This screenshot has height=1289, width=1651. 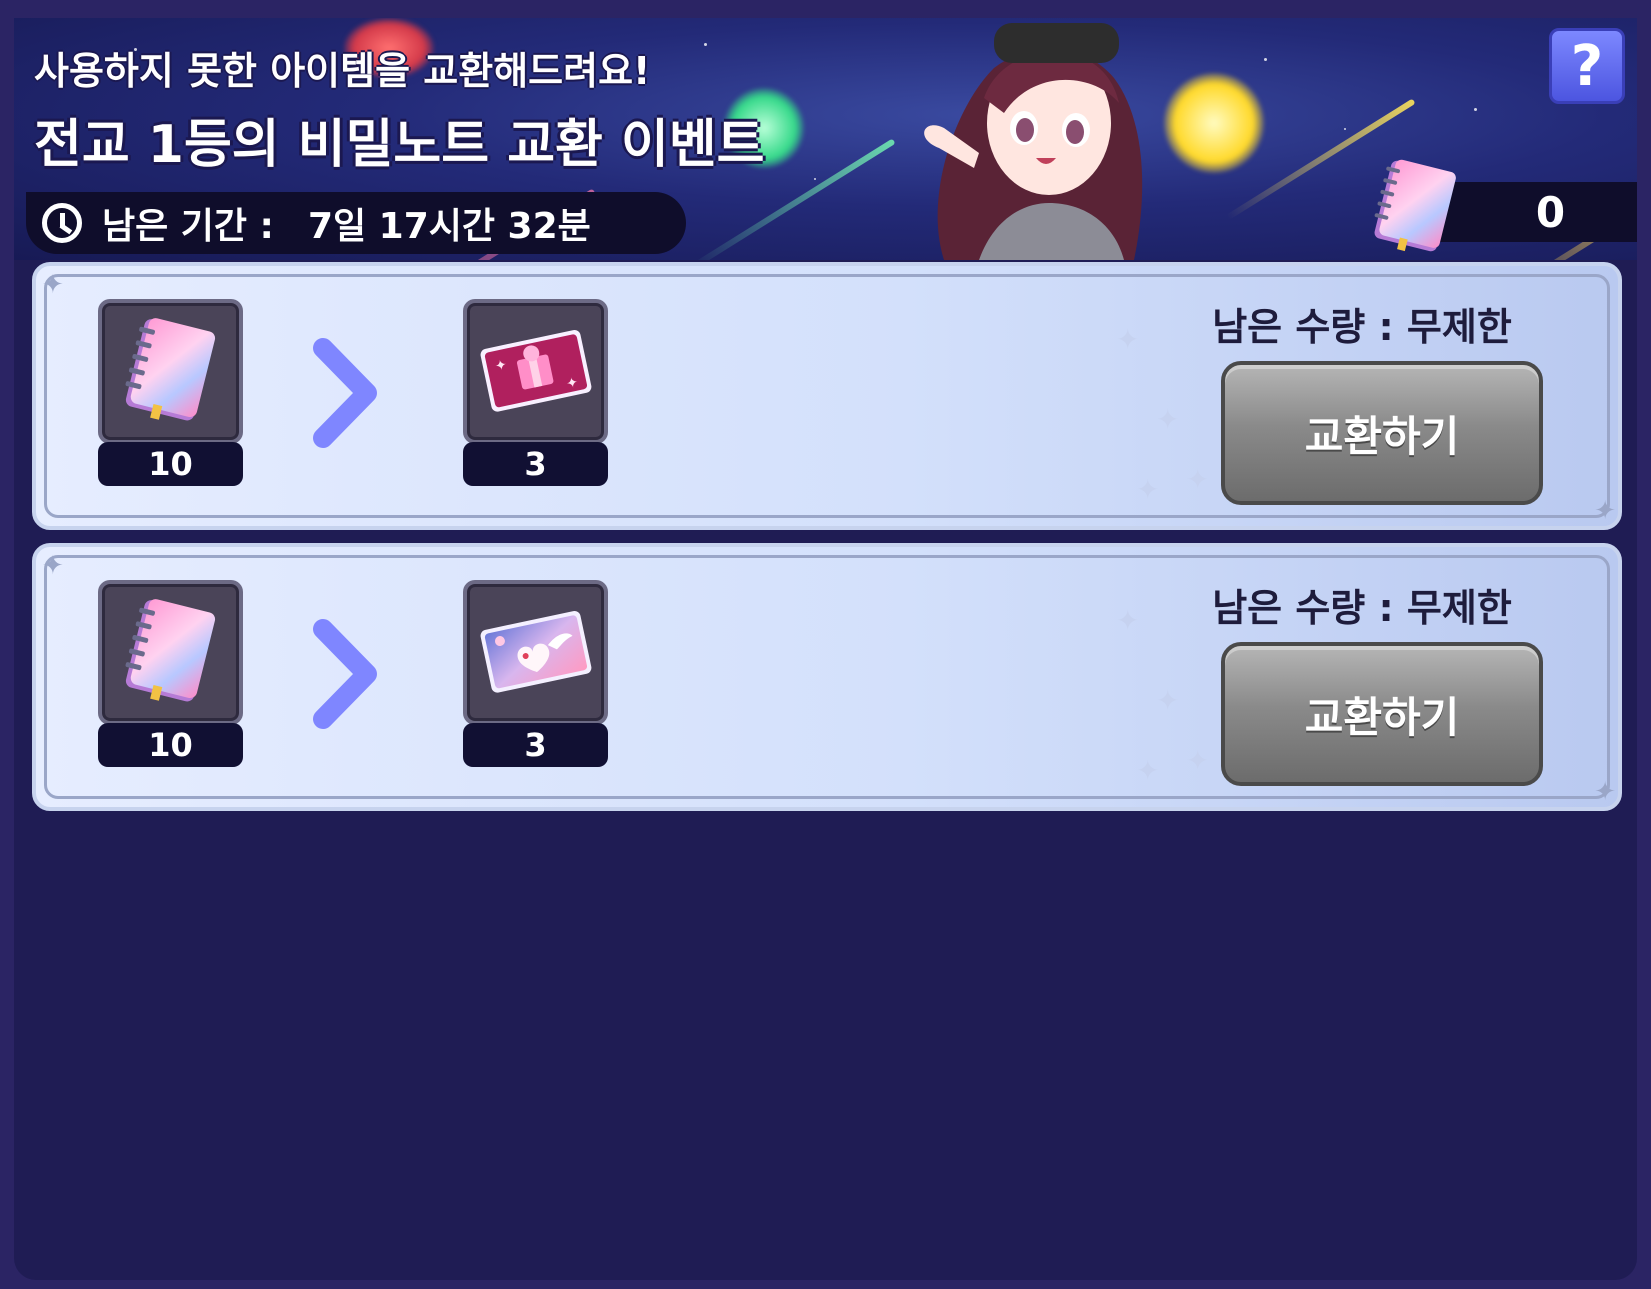 I want to click on banner-title: 전교 1등의 비밀노트 교환 이벤트, so click(x=399, y=145).